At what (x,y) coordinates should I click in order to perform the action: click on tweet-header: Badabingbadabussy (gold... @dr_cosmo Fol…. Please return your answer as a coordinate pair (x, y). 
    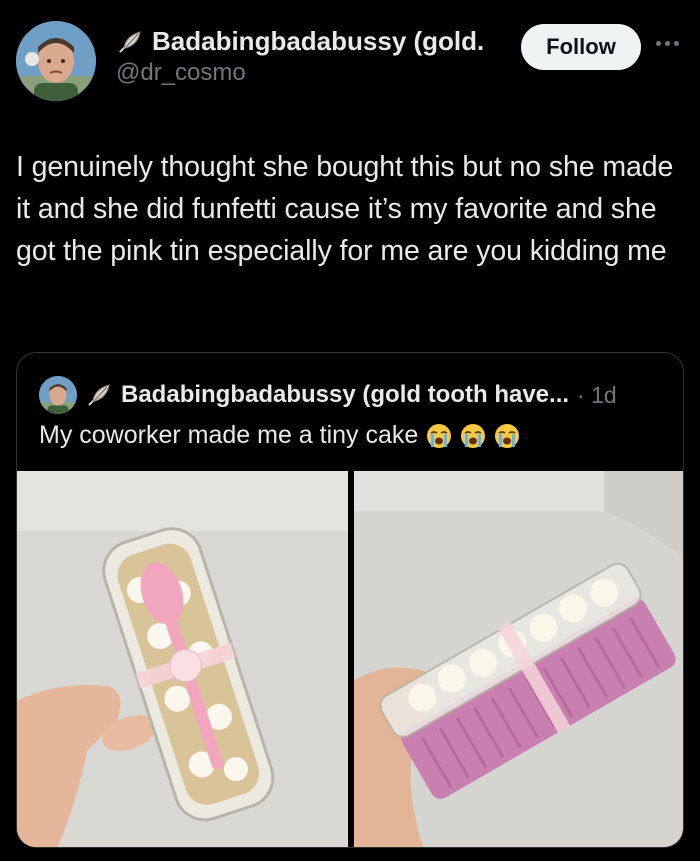
    Looking at the image, I should click on (350, 63).